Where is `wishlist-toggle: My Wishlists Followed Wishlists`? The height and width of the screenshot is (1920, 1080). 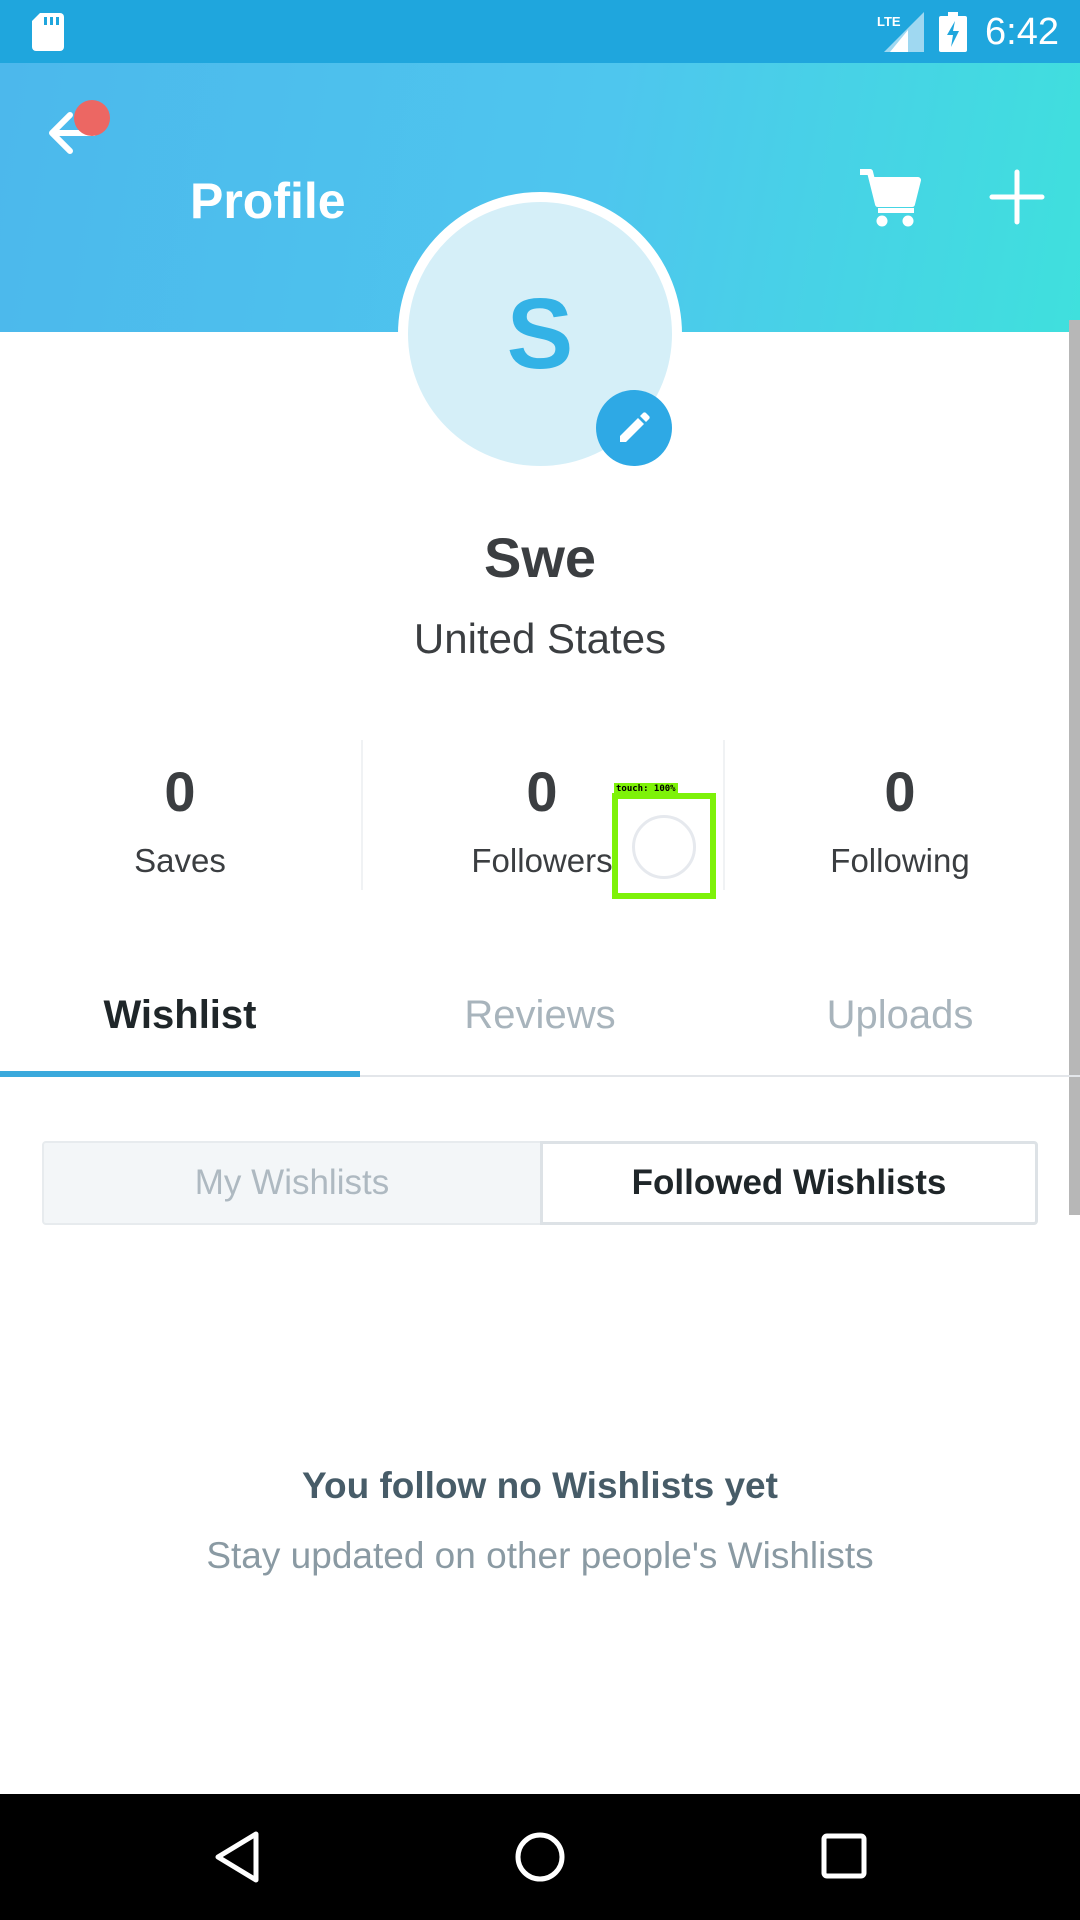 wishlist-toggle: My Wishlists Followed Wishlists is located at coordinates (540, 1183).